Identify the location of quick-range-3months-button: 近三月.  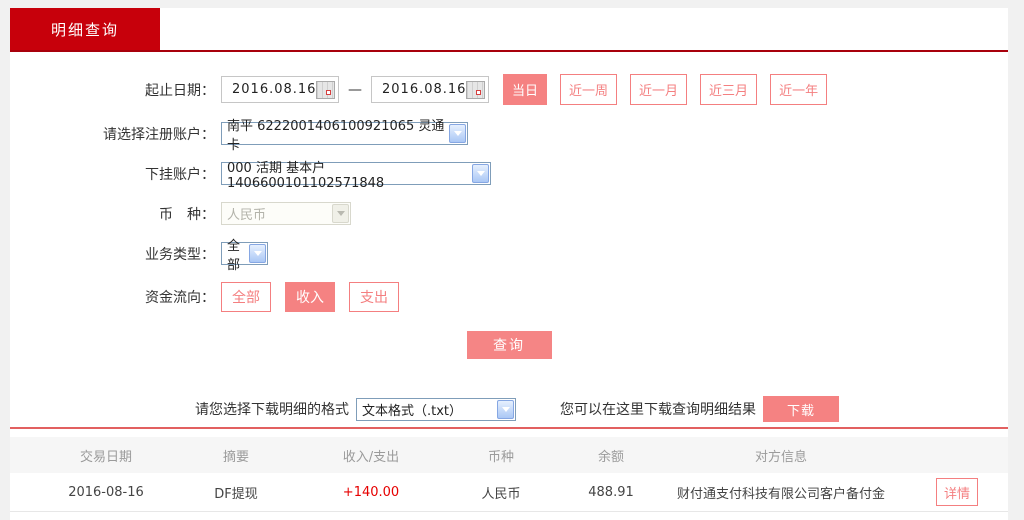
(729, 89).